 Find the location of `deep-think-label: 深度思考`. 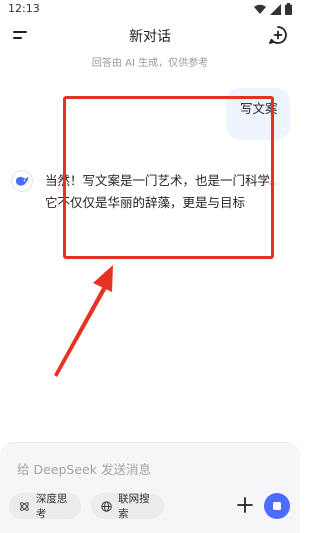

deep-think-label: 深度思考 is located at coordinates (51, 506).